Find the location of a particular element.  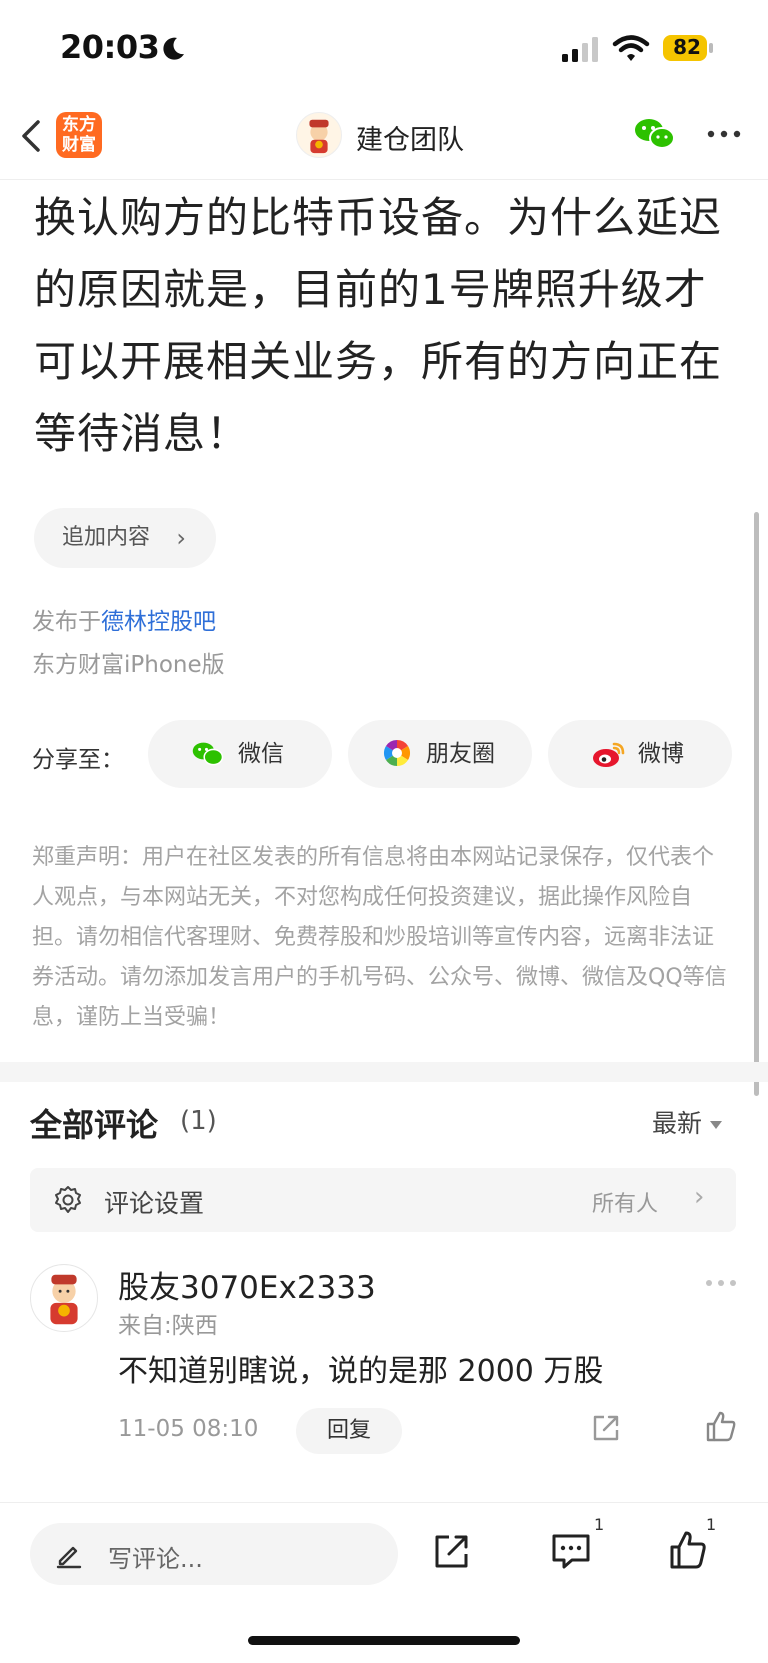

moon-icon is located at coordinates (173, 48).